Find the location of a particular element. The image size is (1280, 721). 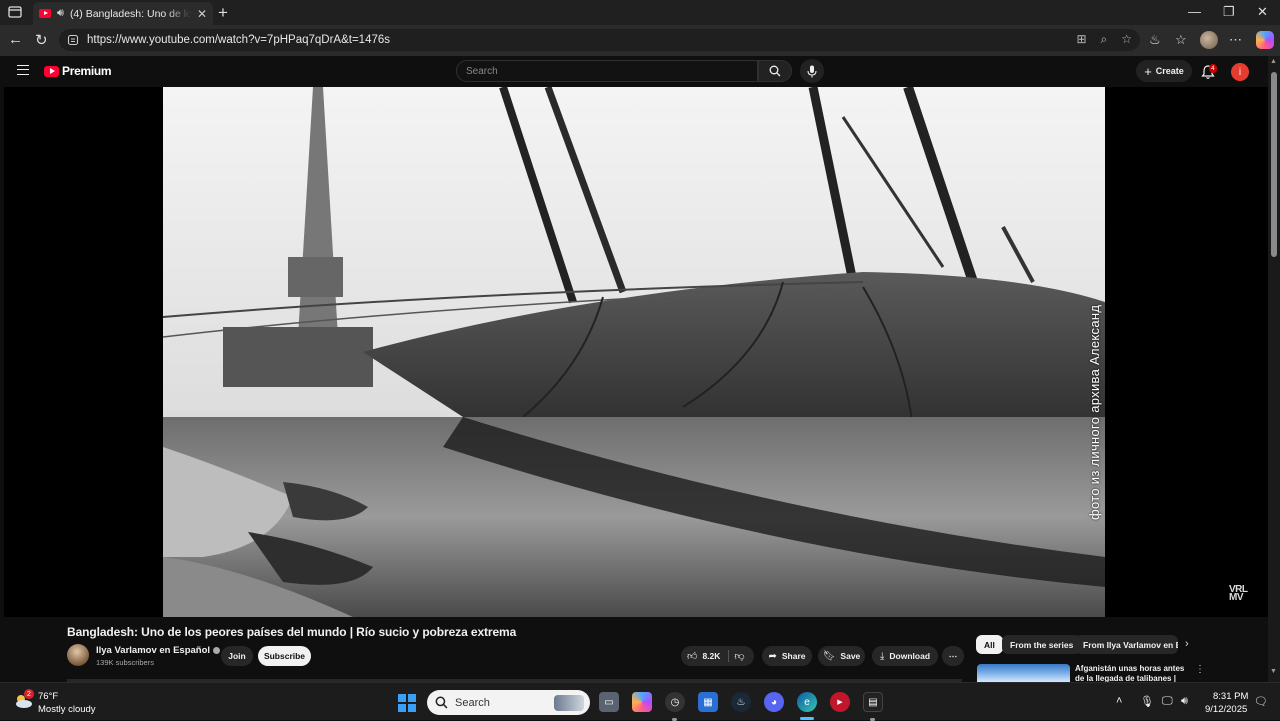

page-scrollbar: ▲ ▼ is located at coordinates (1274, 369).